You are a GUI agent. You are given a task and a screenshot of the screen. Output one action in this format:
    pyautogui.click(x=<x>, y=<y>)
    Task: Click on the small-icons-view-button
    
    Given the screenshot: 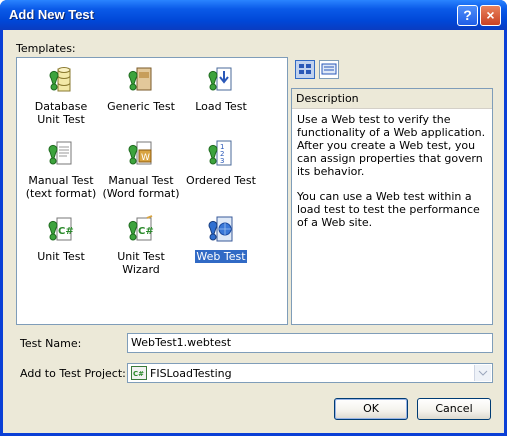 What is the action you would take?
    pyautogui.click(x=329, y=69)
    